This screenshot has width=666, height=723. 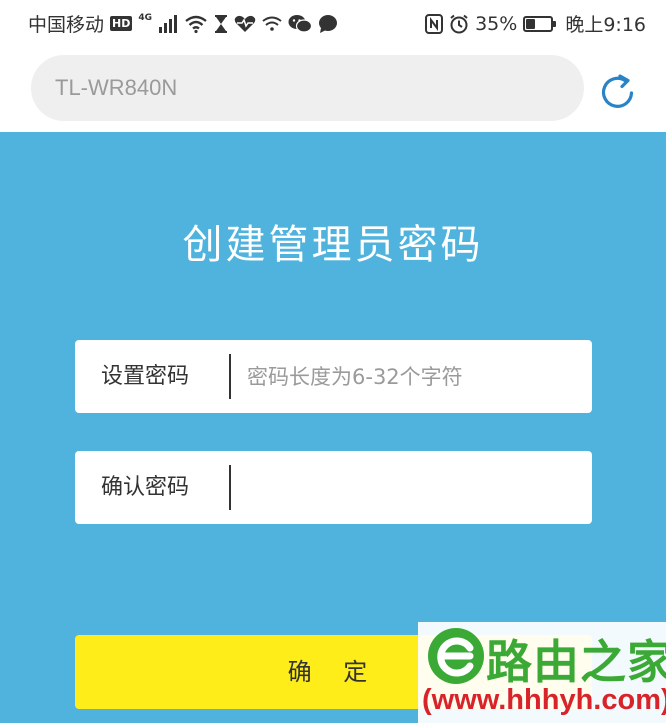 I want to click on reload-icon, so click(x=617, y=91).